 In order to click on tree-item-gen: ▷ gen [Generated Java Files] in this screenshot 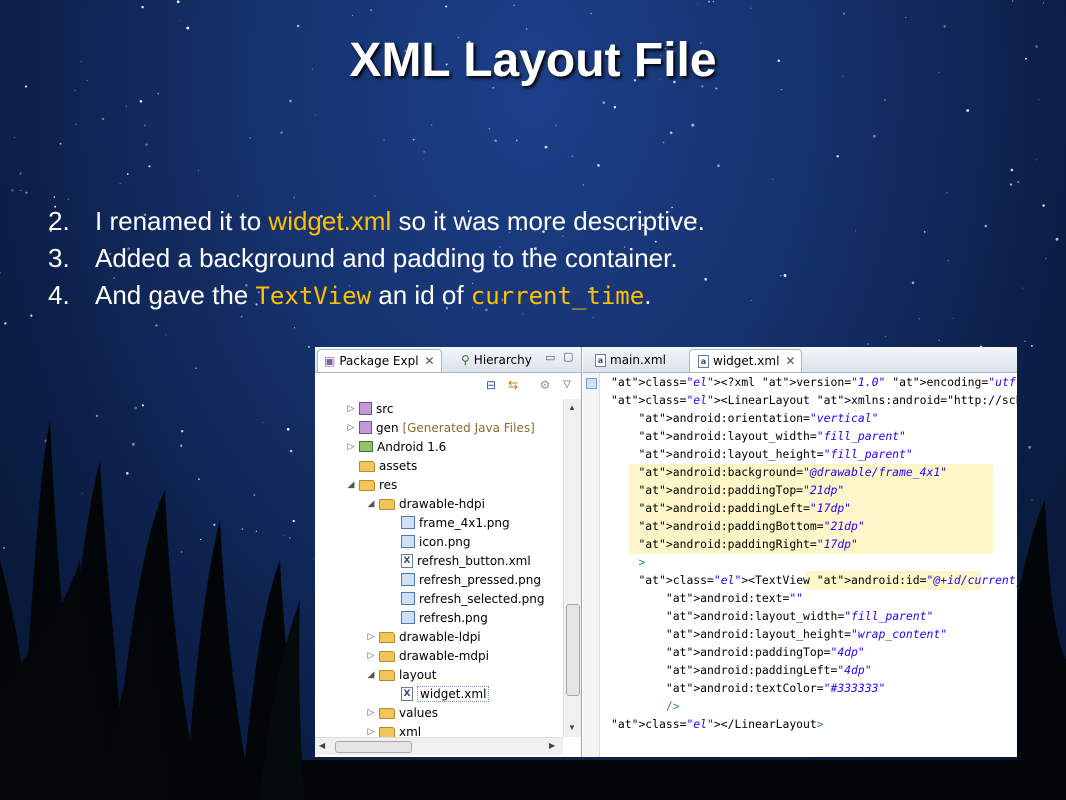, I will do `click(440, 427)`.